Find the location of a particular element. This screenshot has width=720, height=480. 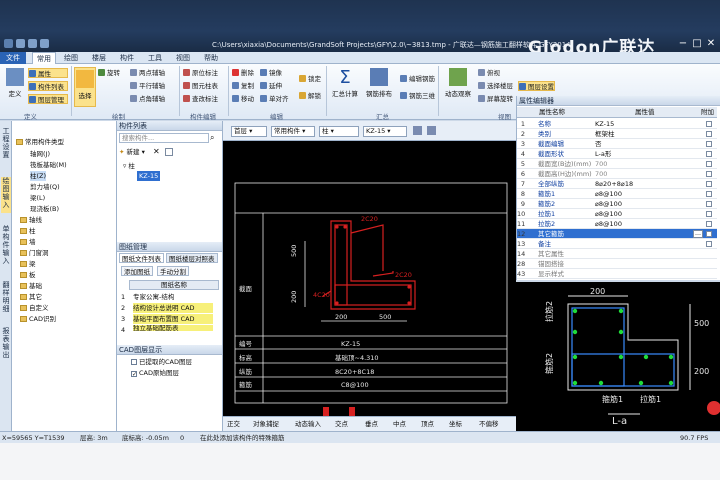

type-select: 柱 ▾ is located at coordinates (339, 131).